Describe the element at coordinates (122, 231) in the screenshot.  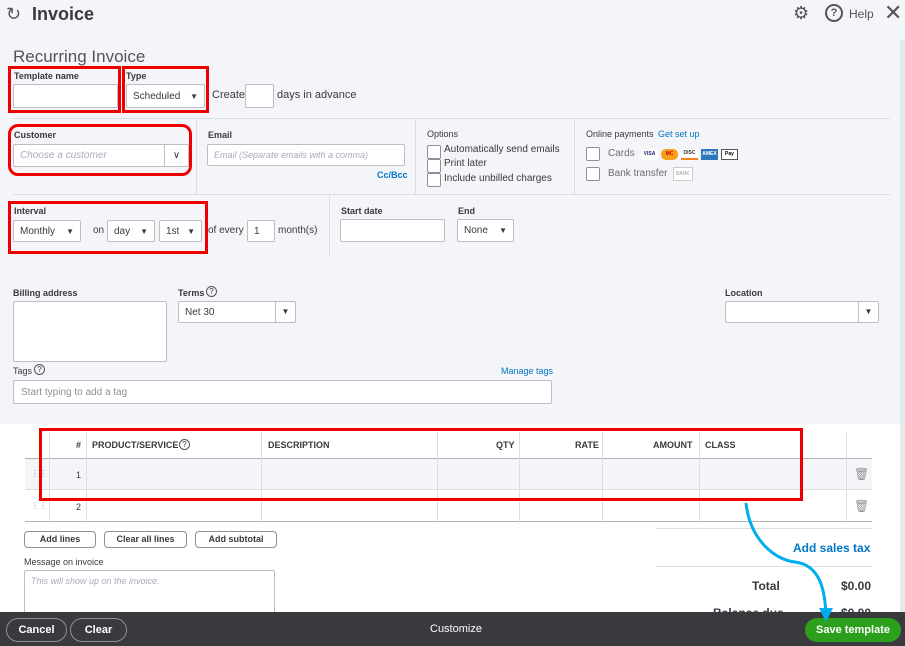
I see `day-value: day` at that location.